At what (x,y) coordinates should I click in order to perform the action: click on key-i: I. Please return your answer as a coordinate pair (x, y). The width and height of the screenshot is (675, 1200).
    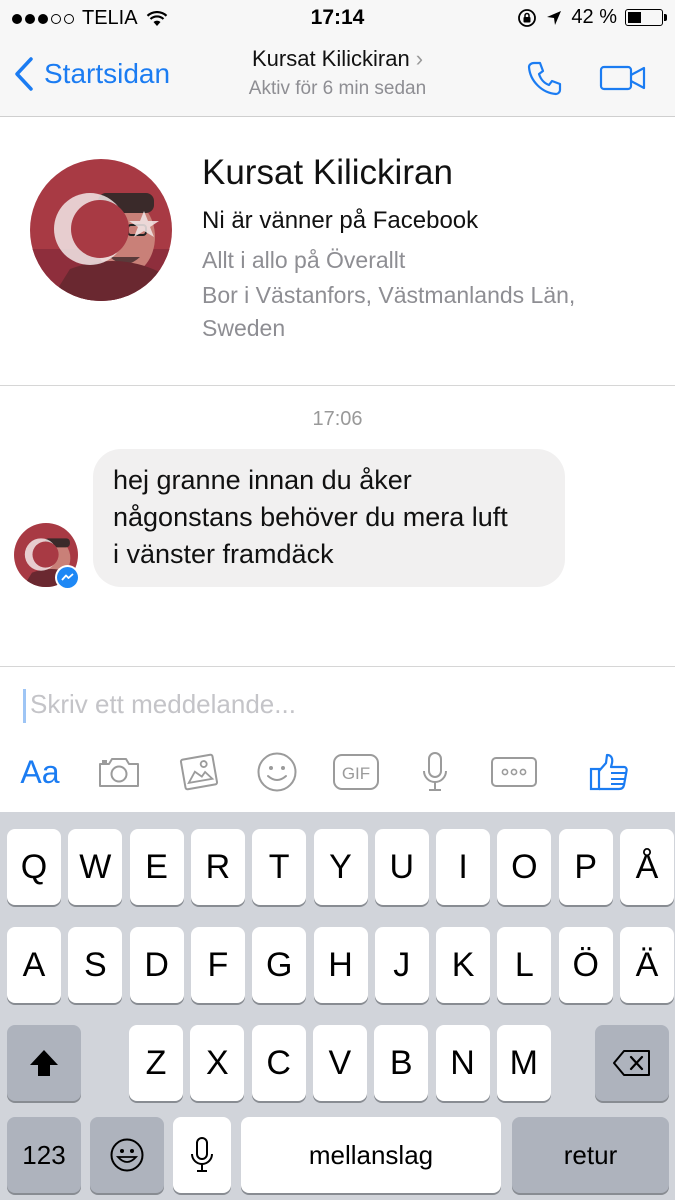
    Looking at the image, I should click on (463, 867).